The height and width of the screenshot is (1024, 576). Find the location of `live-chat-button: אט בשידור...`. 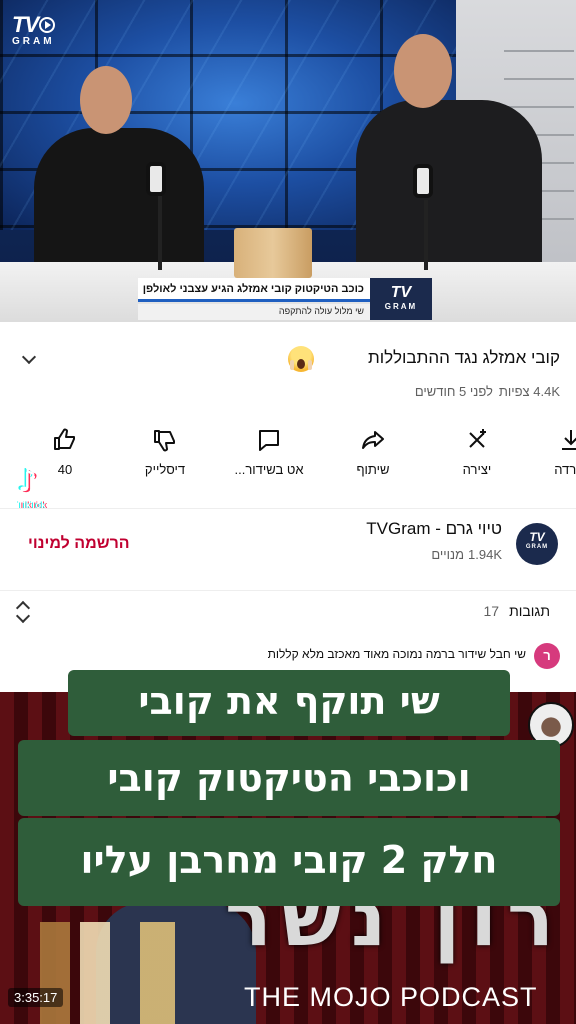

live-chat-button: אט בשידור... is located at coordinates (269, 458).